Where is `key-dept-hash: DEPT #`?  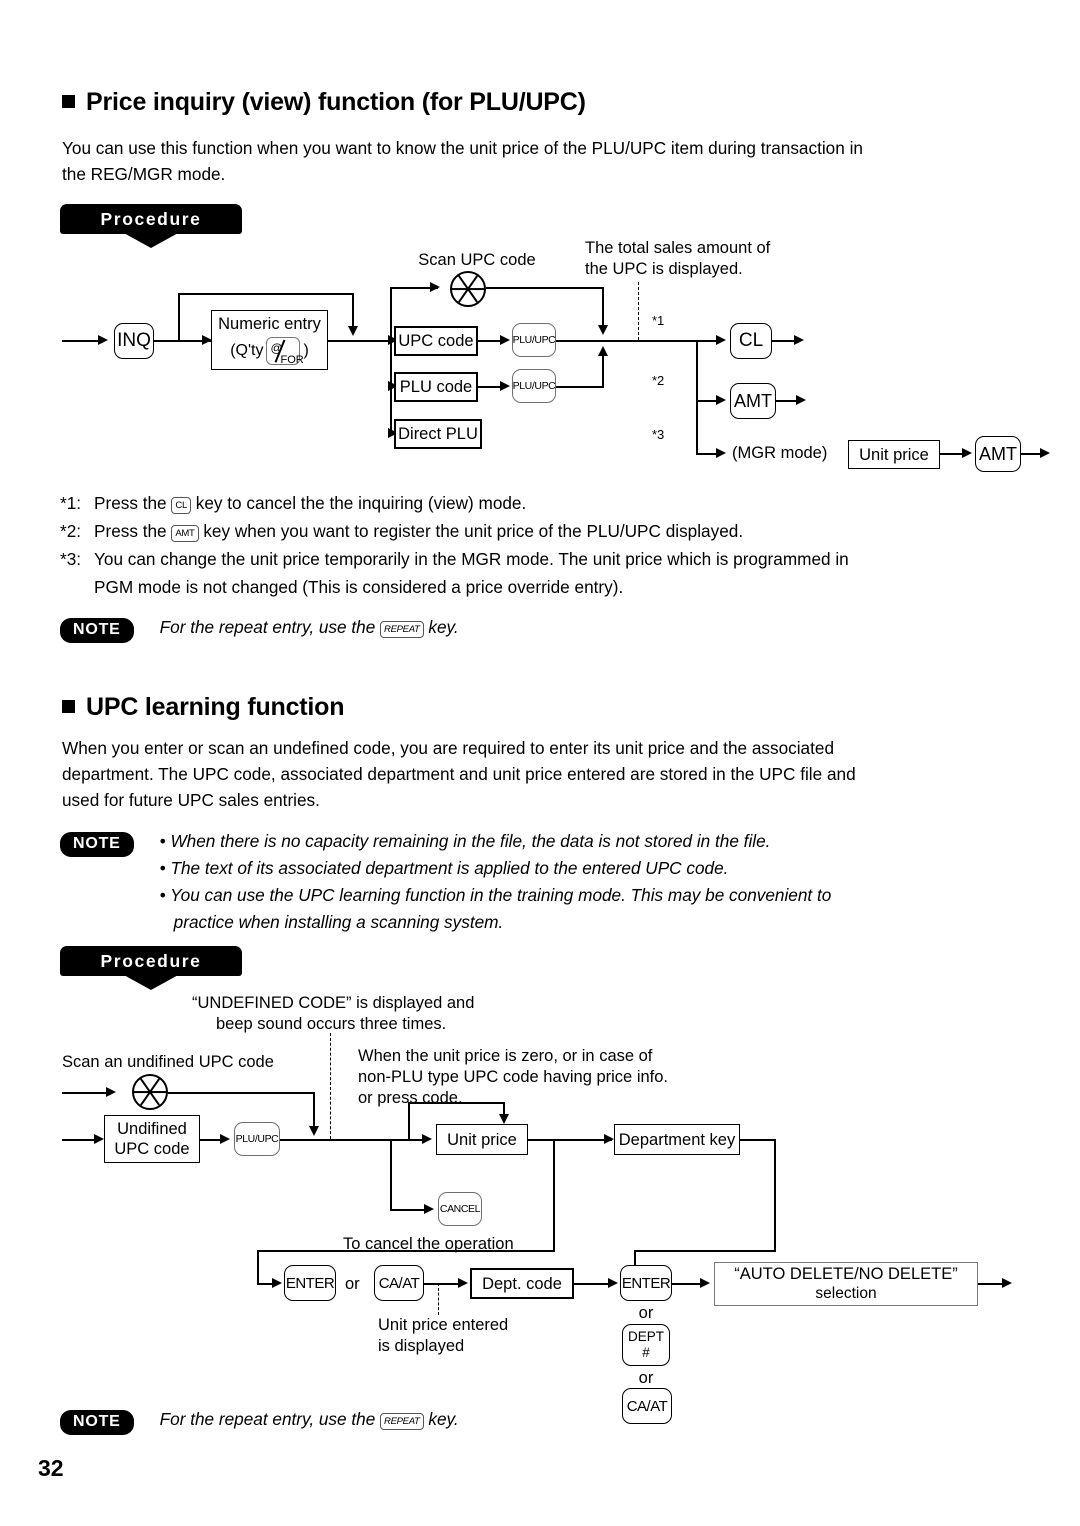
key-dept-hash: DEPT # is located at coordinates (646, 1345).